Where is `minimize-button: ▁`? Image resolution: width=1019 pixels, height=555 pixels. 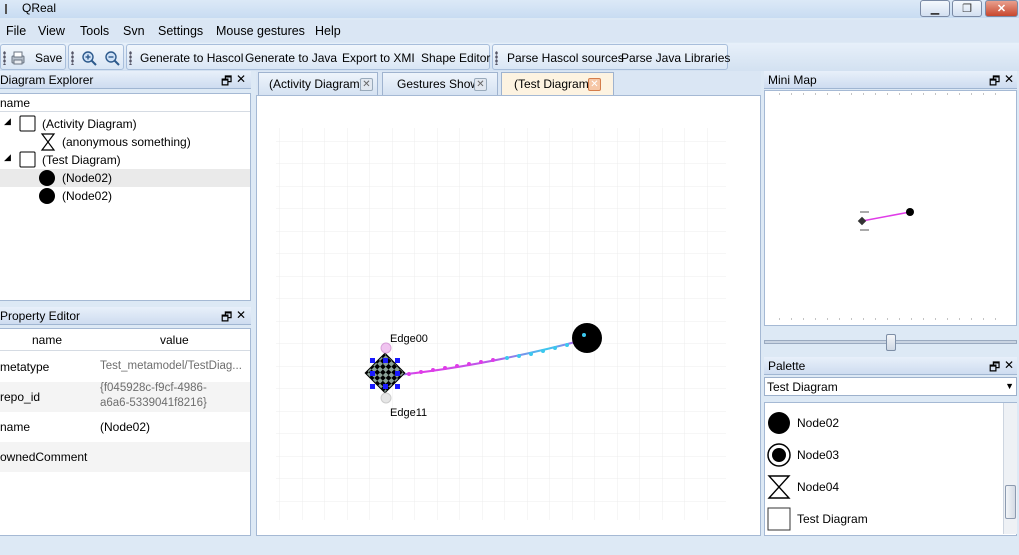
minimize-button: ▁ is located at coordinates (935, 8).